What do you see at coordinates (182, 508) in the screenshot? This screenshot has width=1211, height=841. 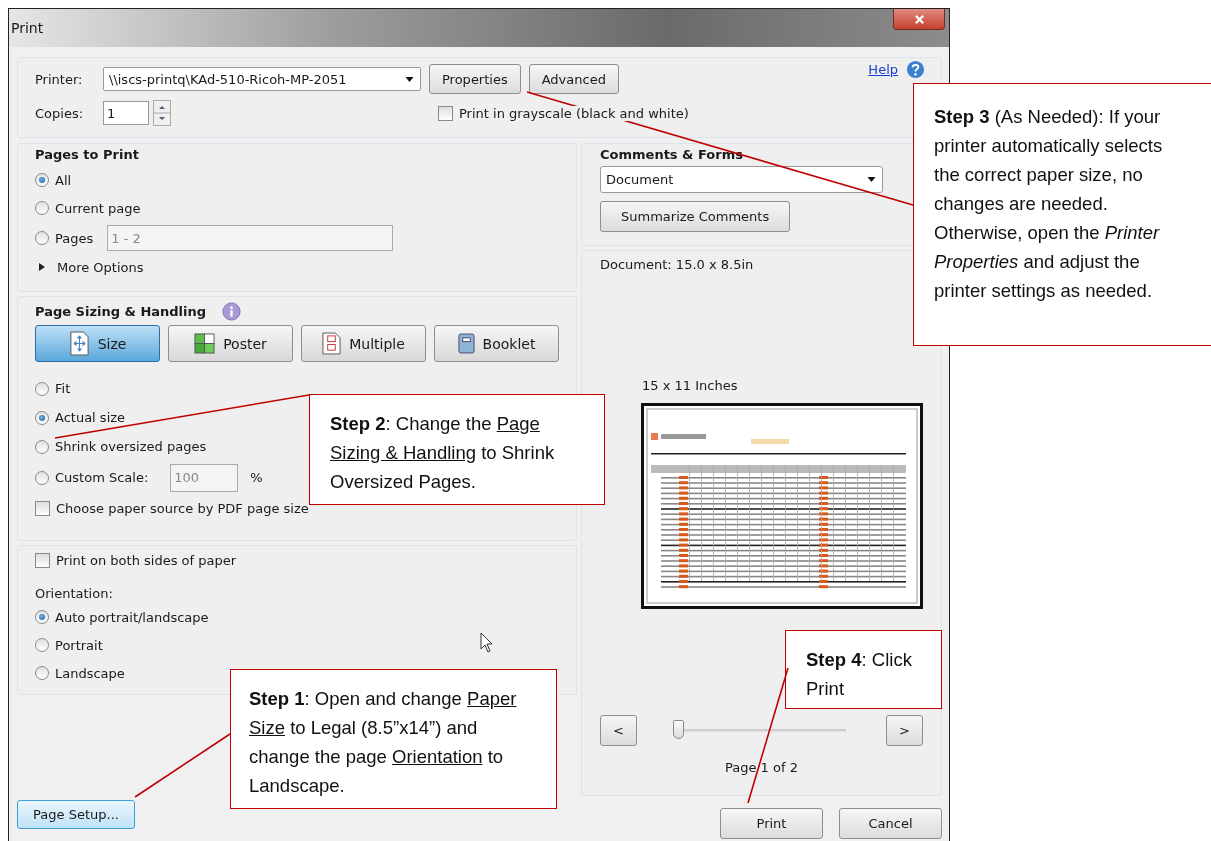 I see `checkbox-label: Choose paper source by PDF page size` at bounding box center [182, 508].